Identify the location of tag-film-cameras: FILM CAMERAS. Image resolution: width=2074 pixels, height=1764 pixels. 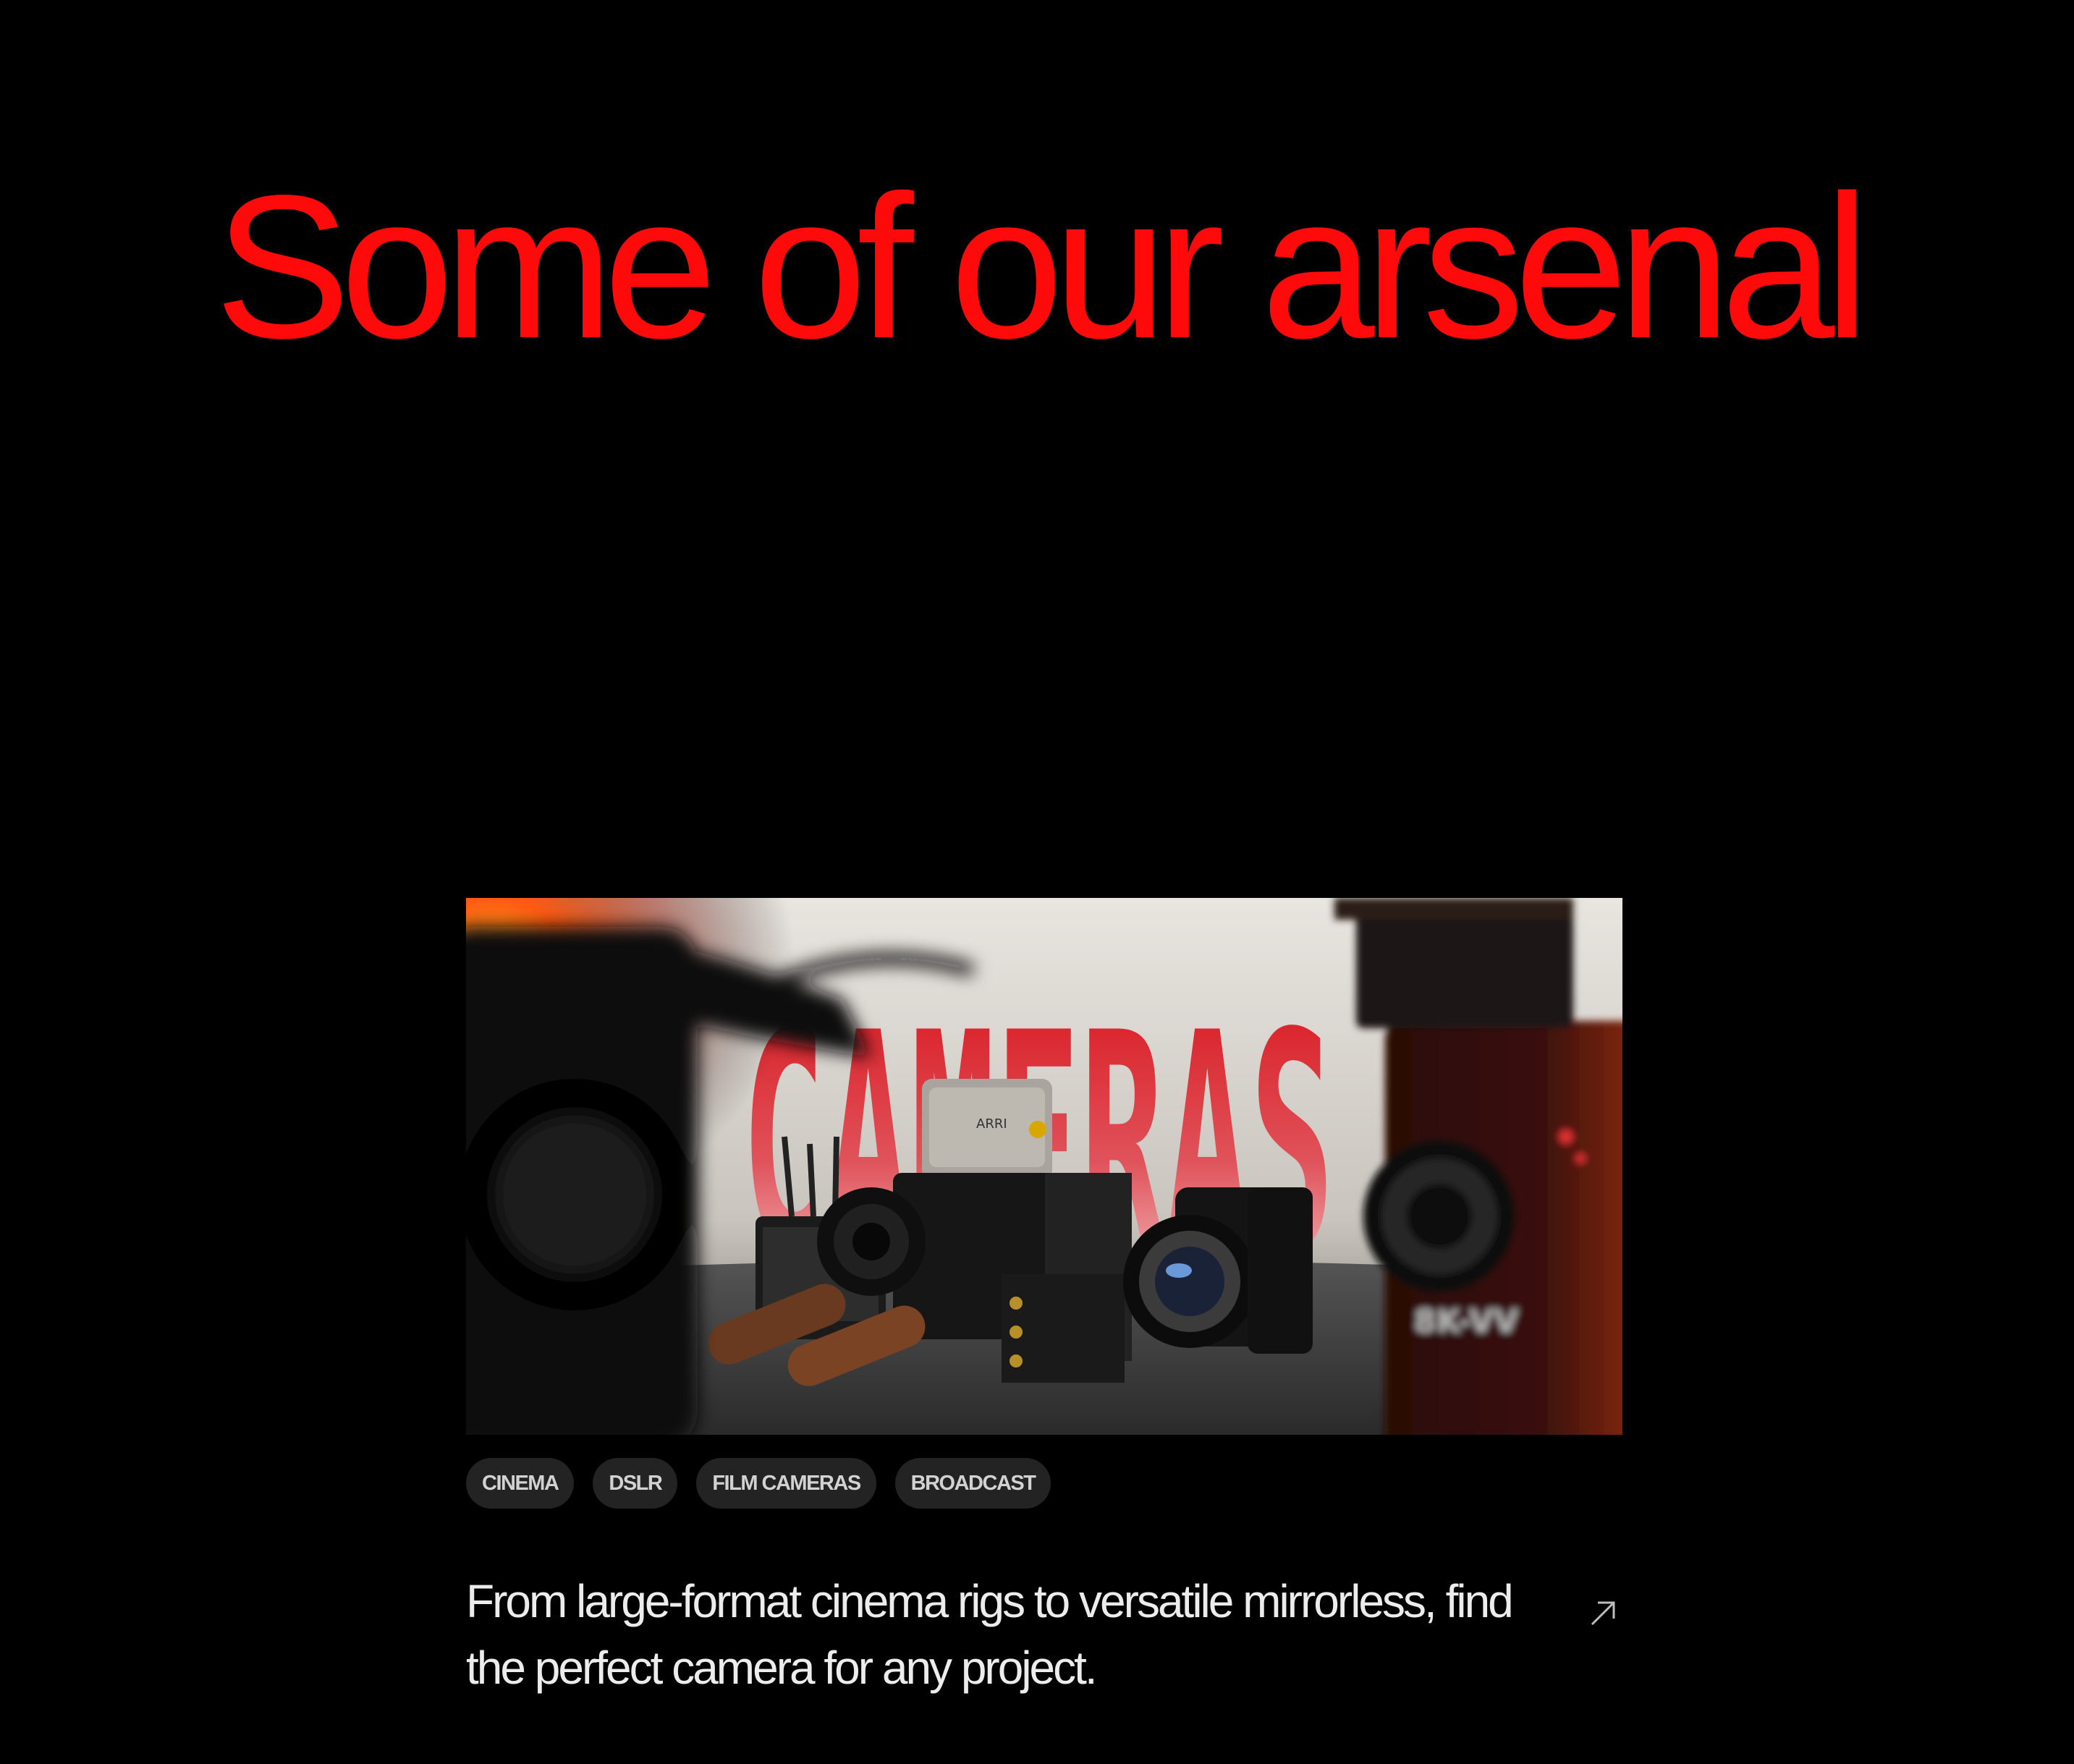
(786, 1483).